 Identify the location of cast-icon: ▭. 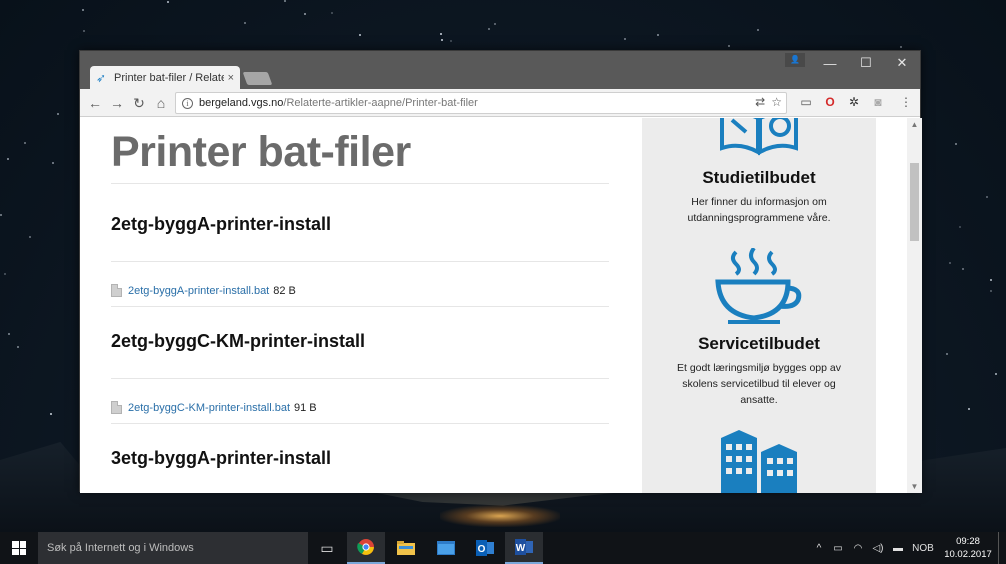
(806, 102).